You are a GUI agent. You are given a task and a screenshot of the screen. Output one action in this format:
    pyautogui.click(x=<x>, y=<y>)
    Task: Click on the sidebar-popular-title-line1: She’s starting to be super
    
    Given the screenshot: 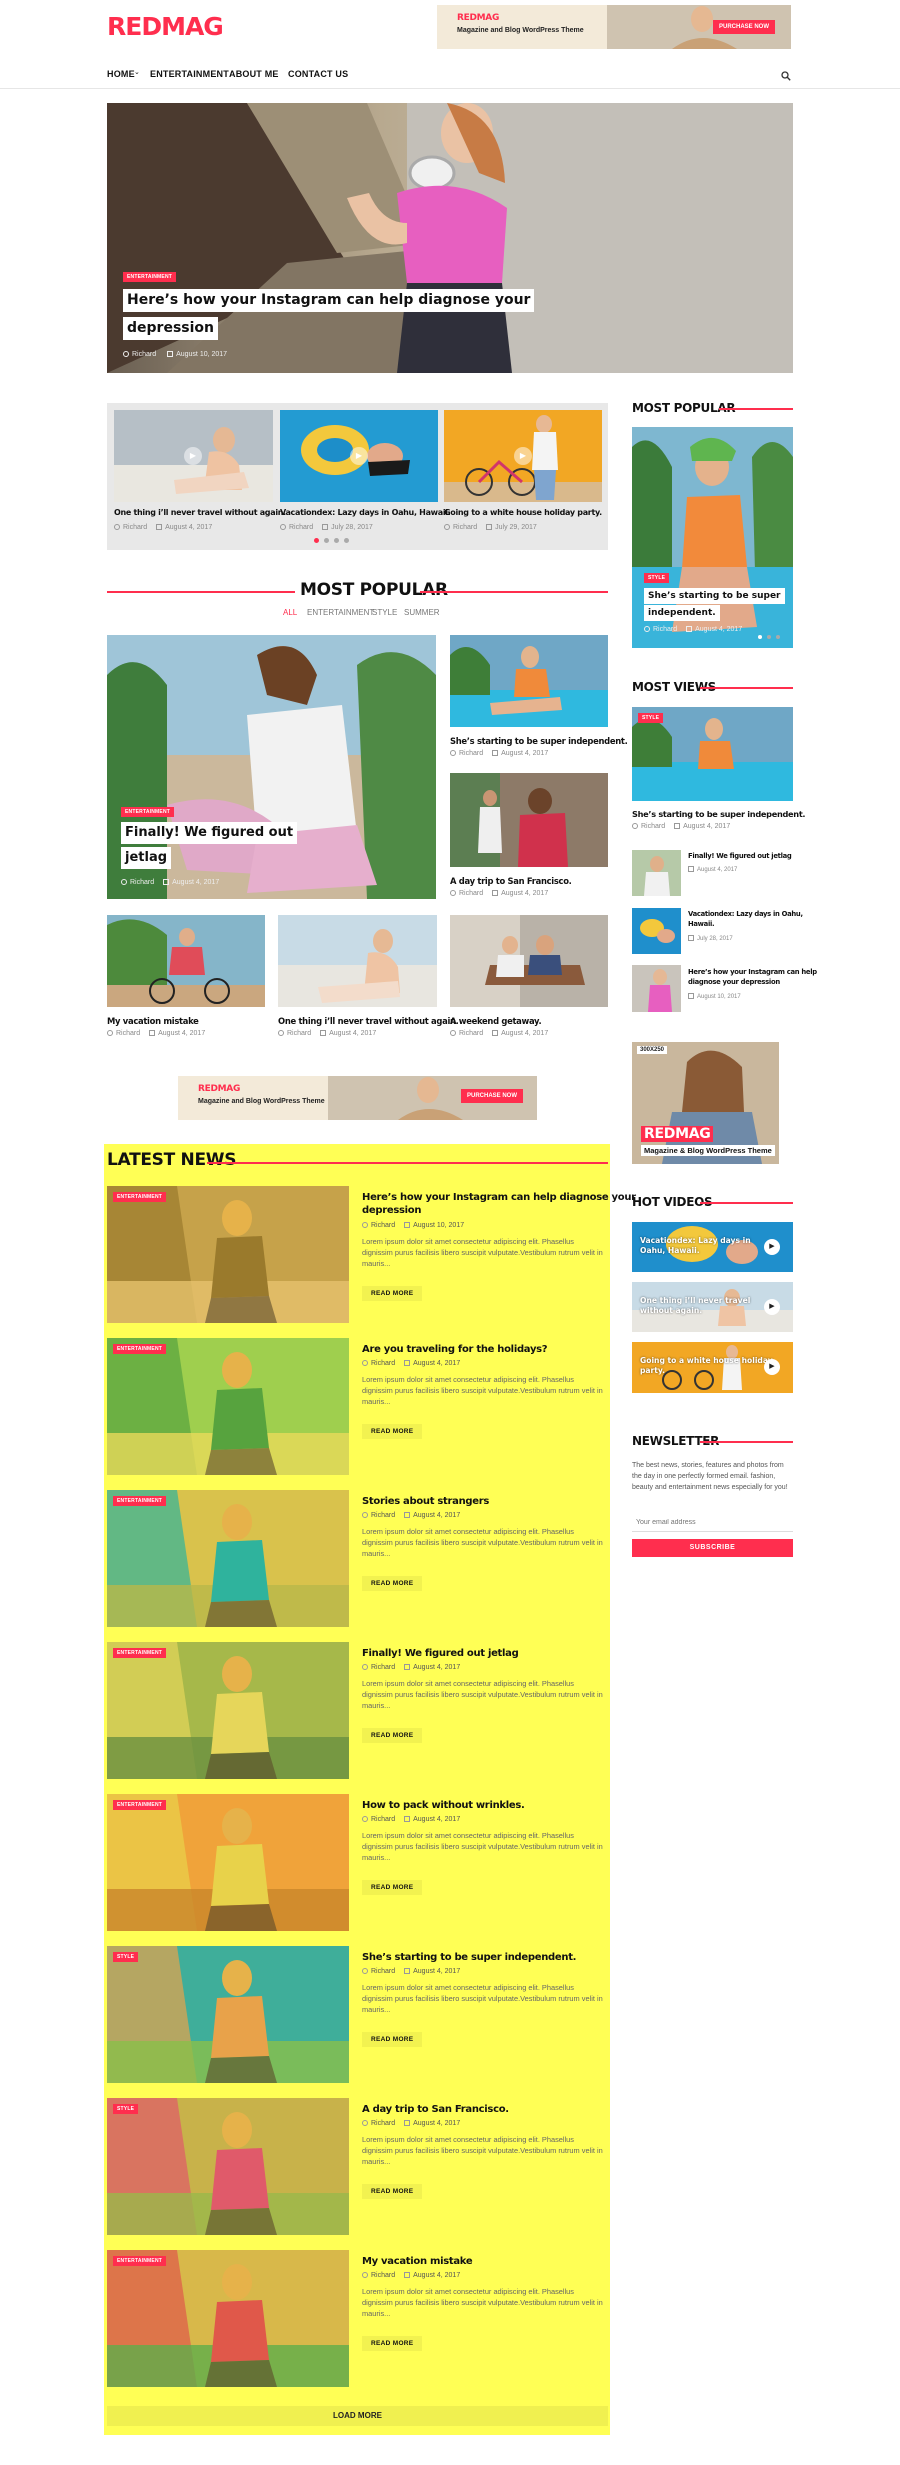 What is the action you would take?
    pyautogui.click(x=714, y=596)
    